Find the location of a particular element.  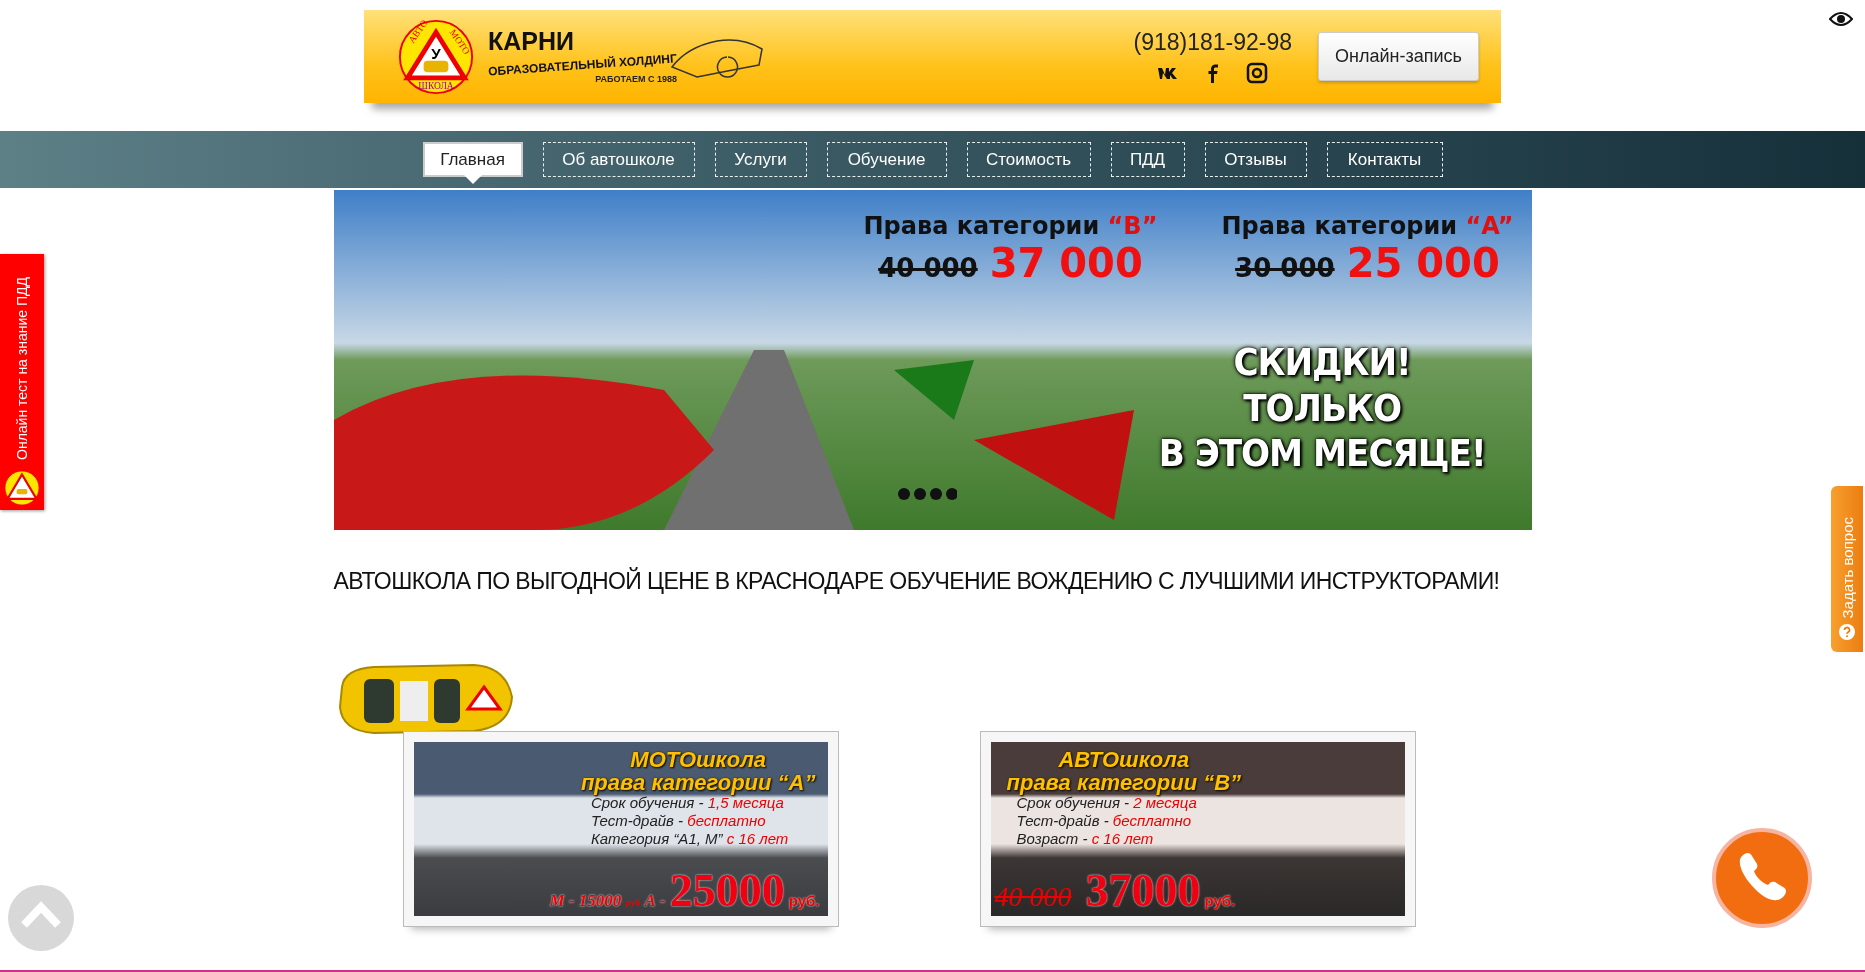

promo-text: СКИДКИ! is located at coordinates (1322, 363).